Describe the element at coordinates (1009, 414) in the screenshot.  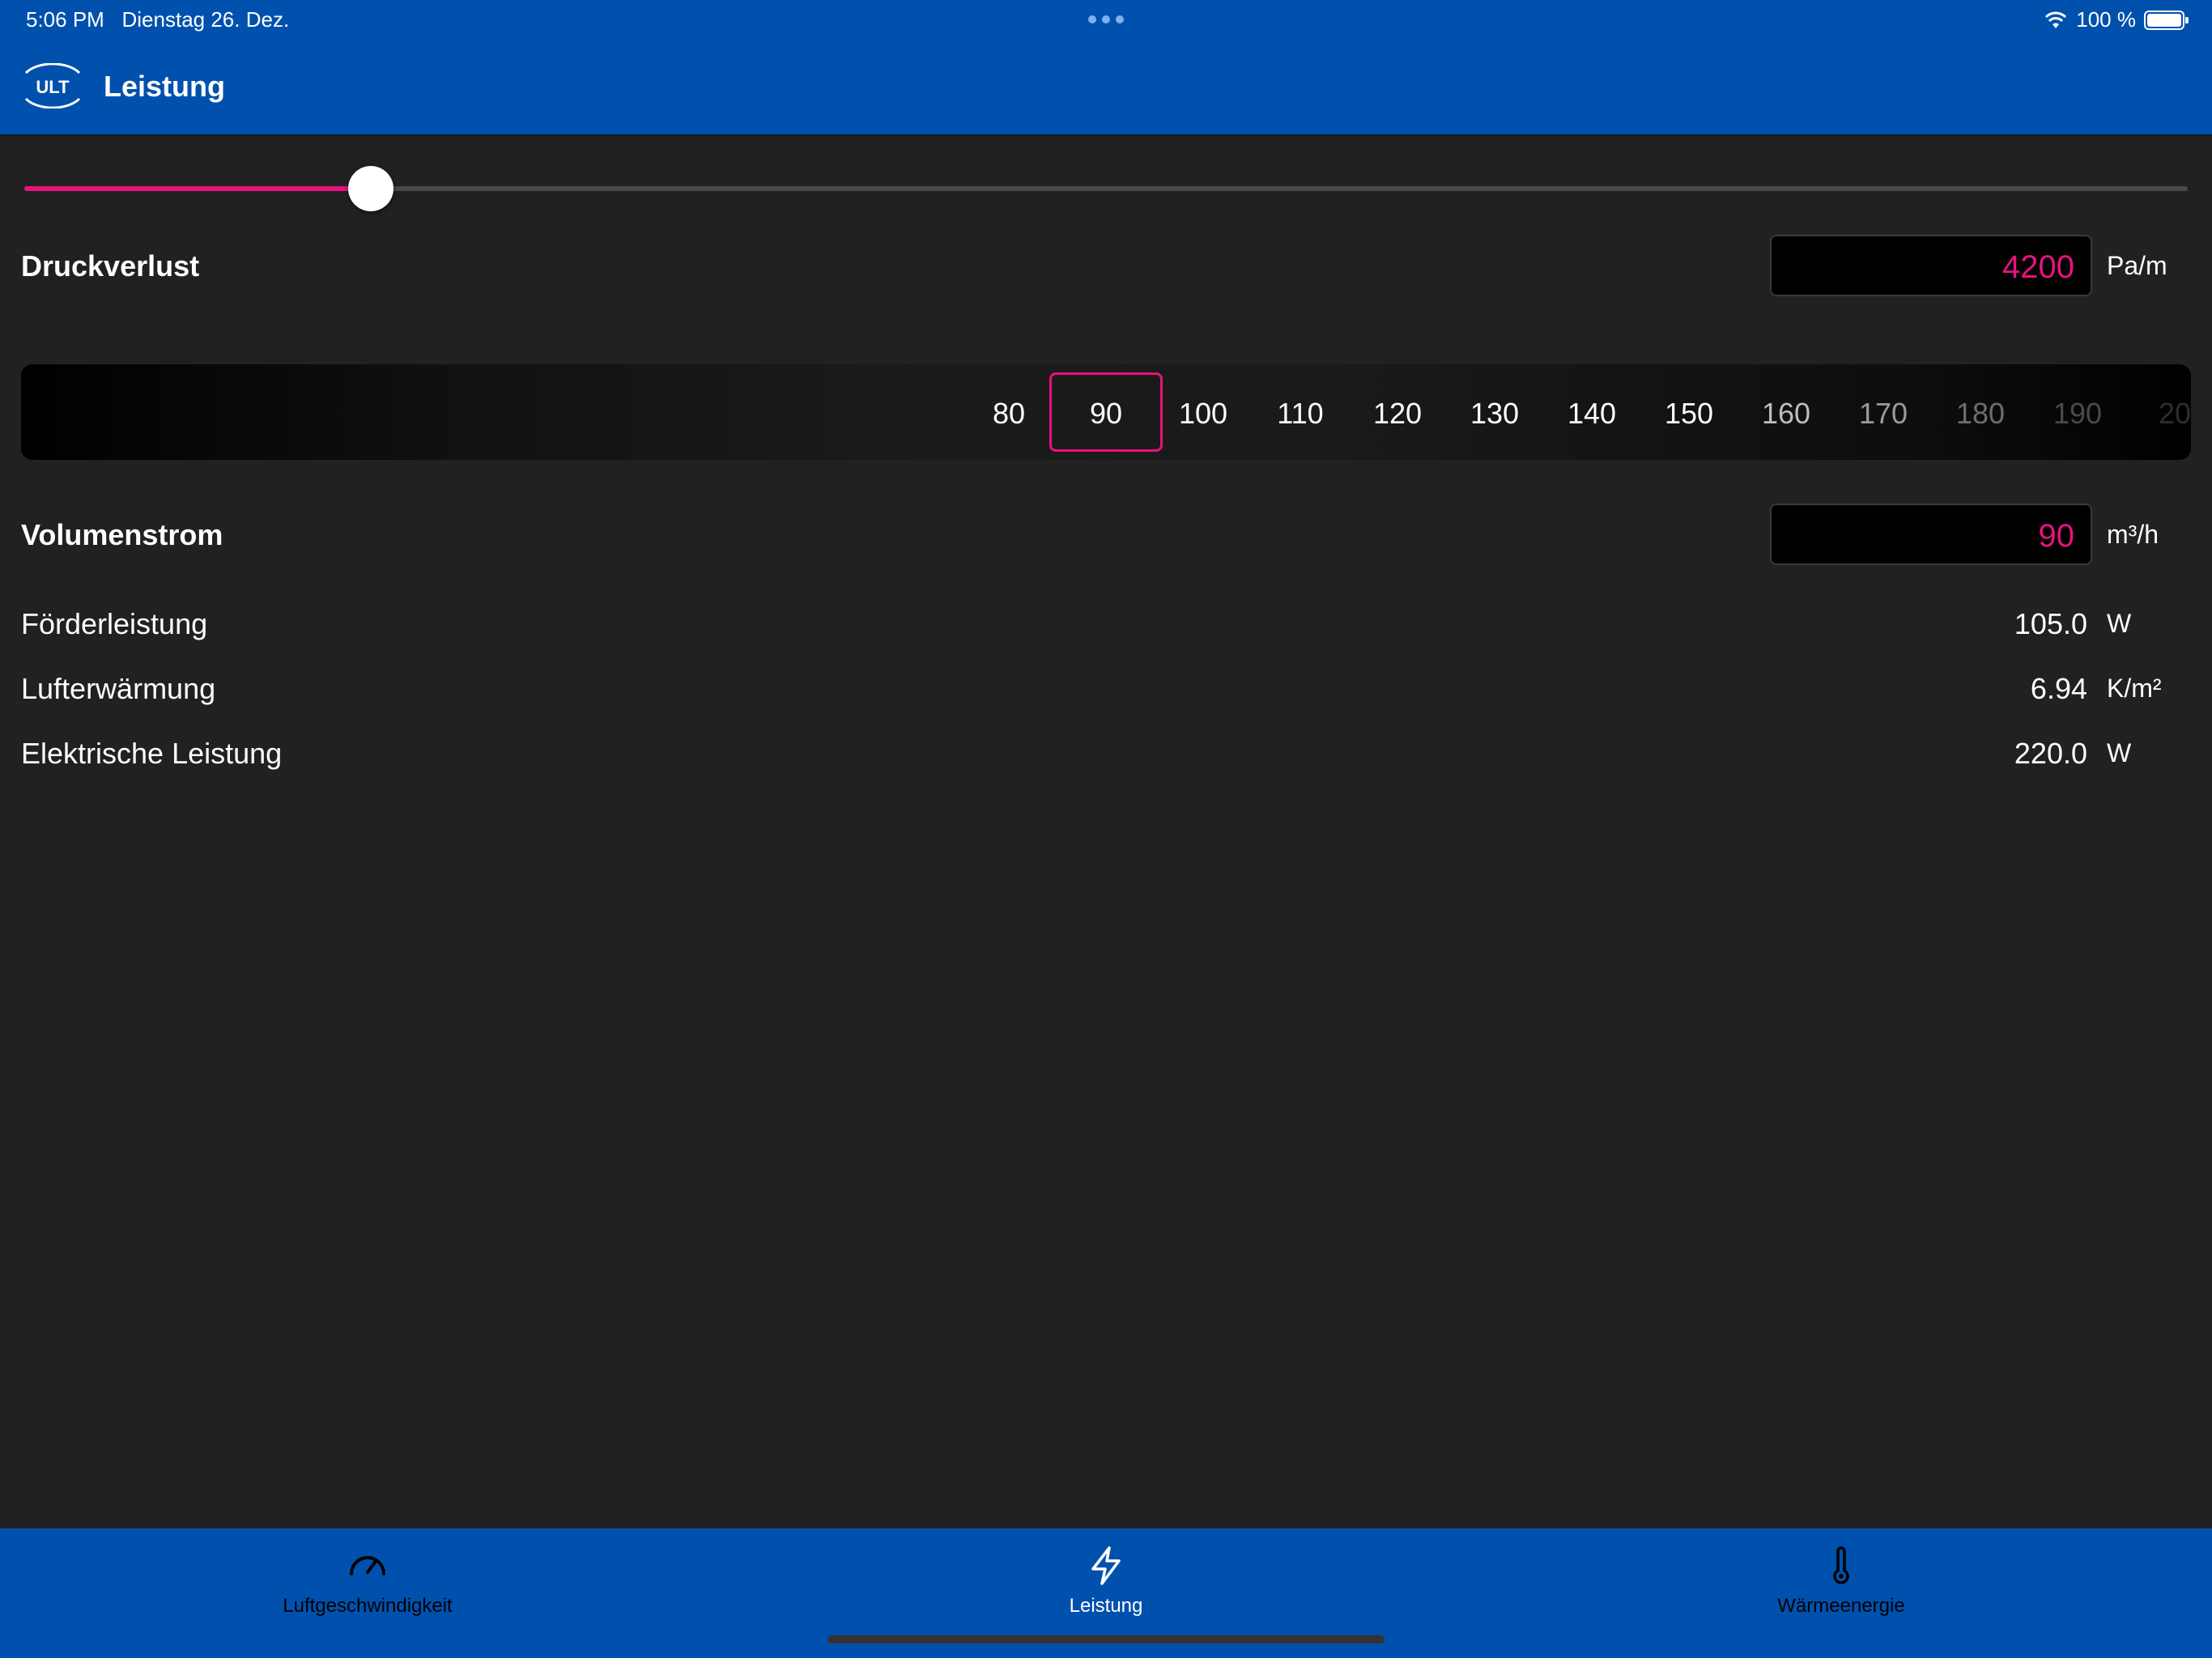
I see `picker-item: 80` at that location.